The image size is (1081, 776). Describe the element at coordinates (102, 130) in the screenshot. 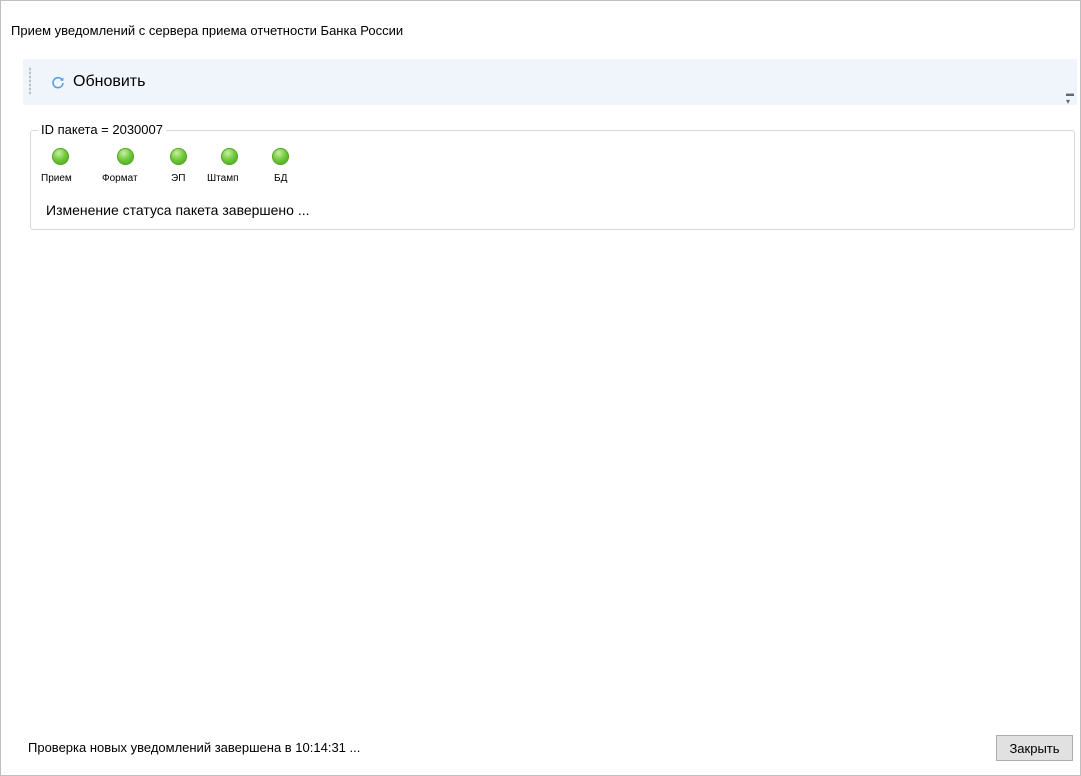

I see `package-id-legend: ID пакета = 2030007` at that location.